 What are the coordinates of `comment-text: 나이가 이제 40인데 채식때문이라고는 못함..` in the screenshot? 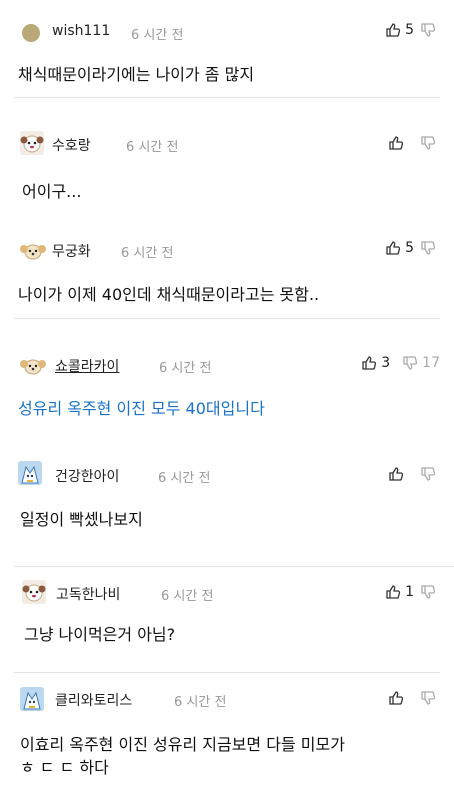 It's located at (169, 294).